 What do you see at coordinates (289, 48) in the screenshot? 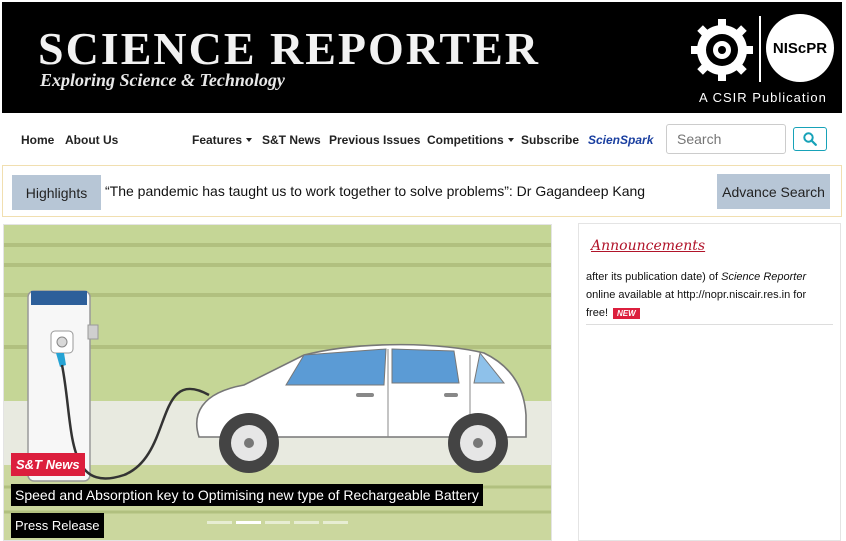
I see `site-title: SCIENCE REPORTER` at bounding box center [289, 48].